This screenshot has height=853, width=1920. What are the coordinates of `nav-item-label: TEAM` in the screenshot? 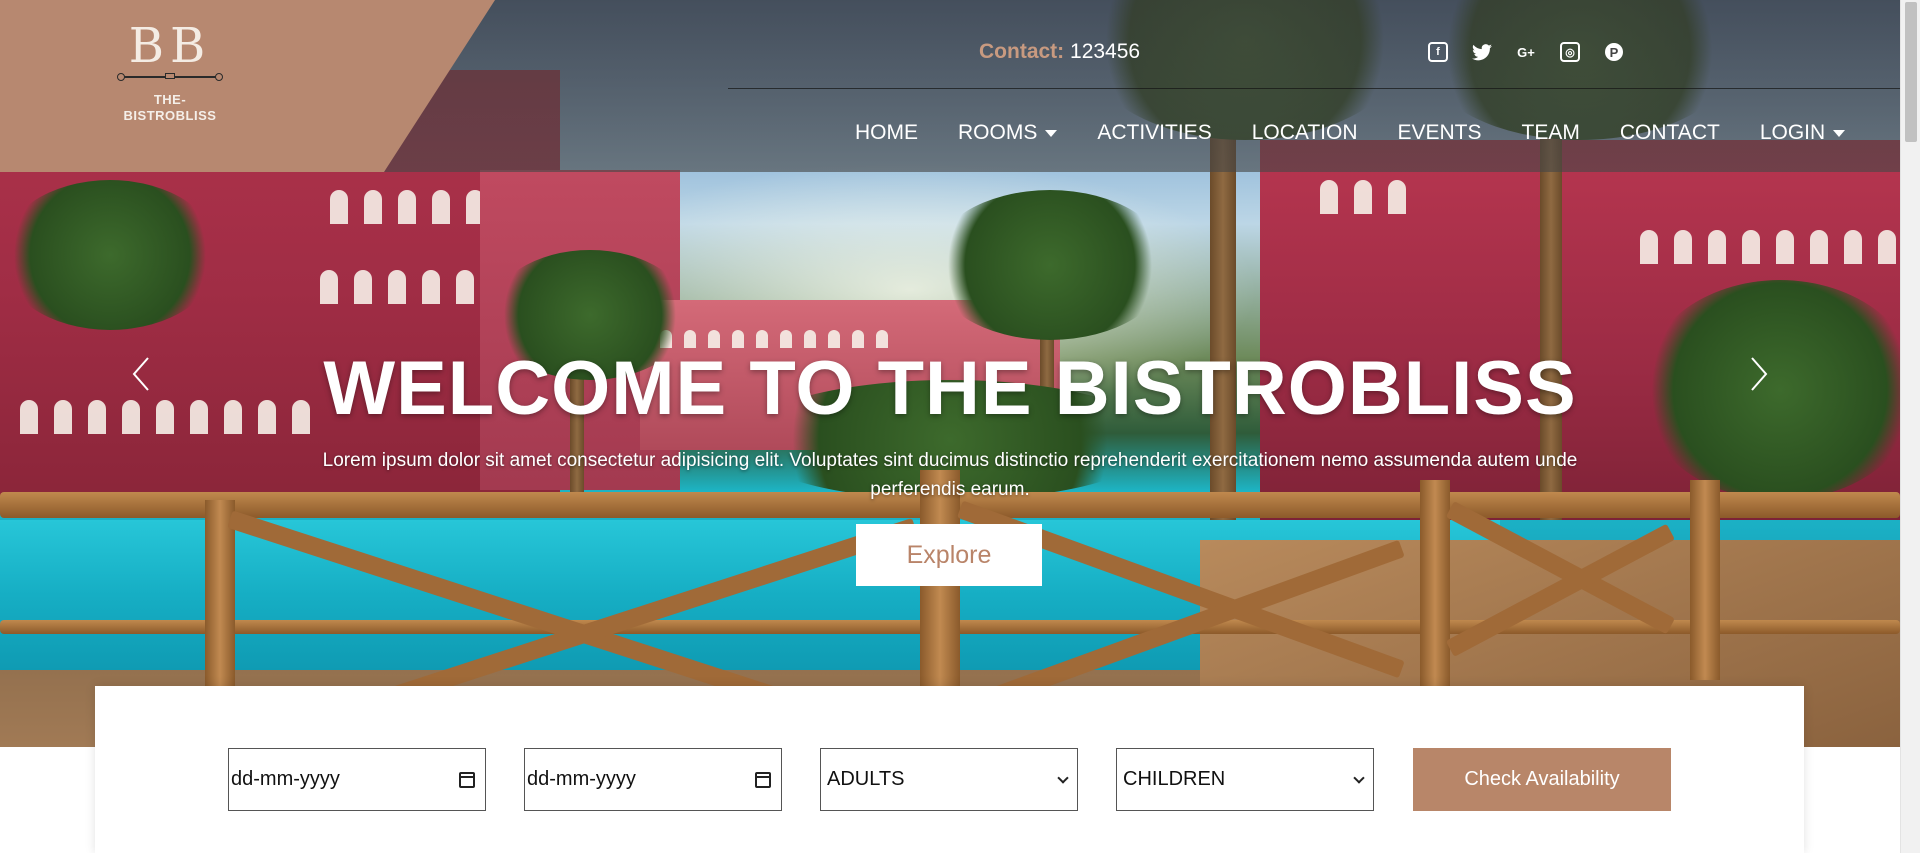 It's located at (1550, 132).